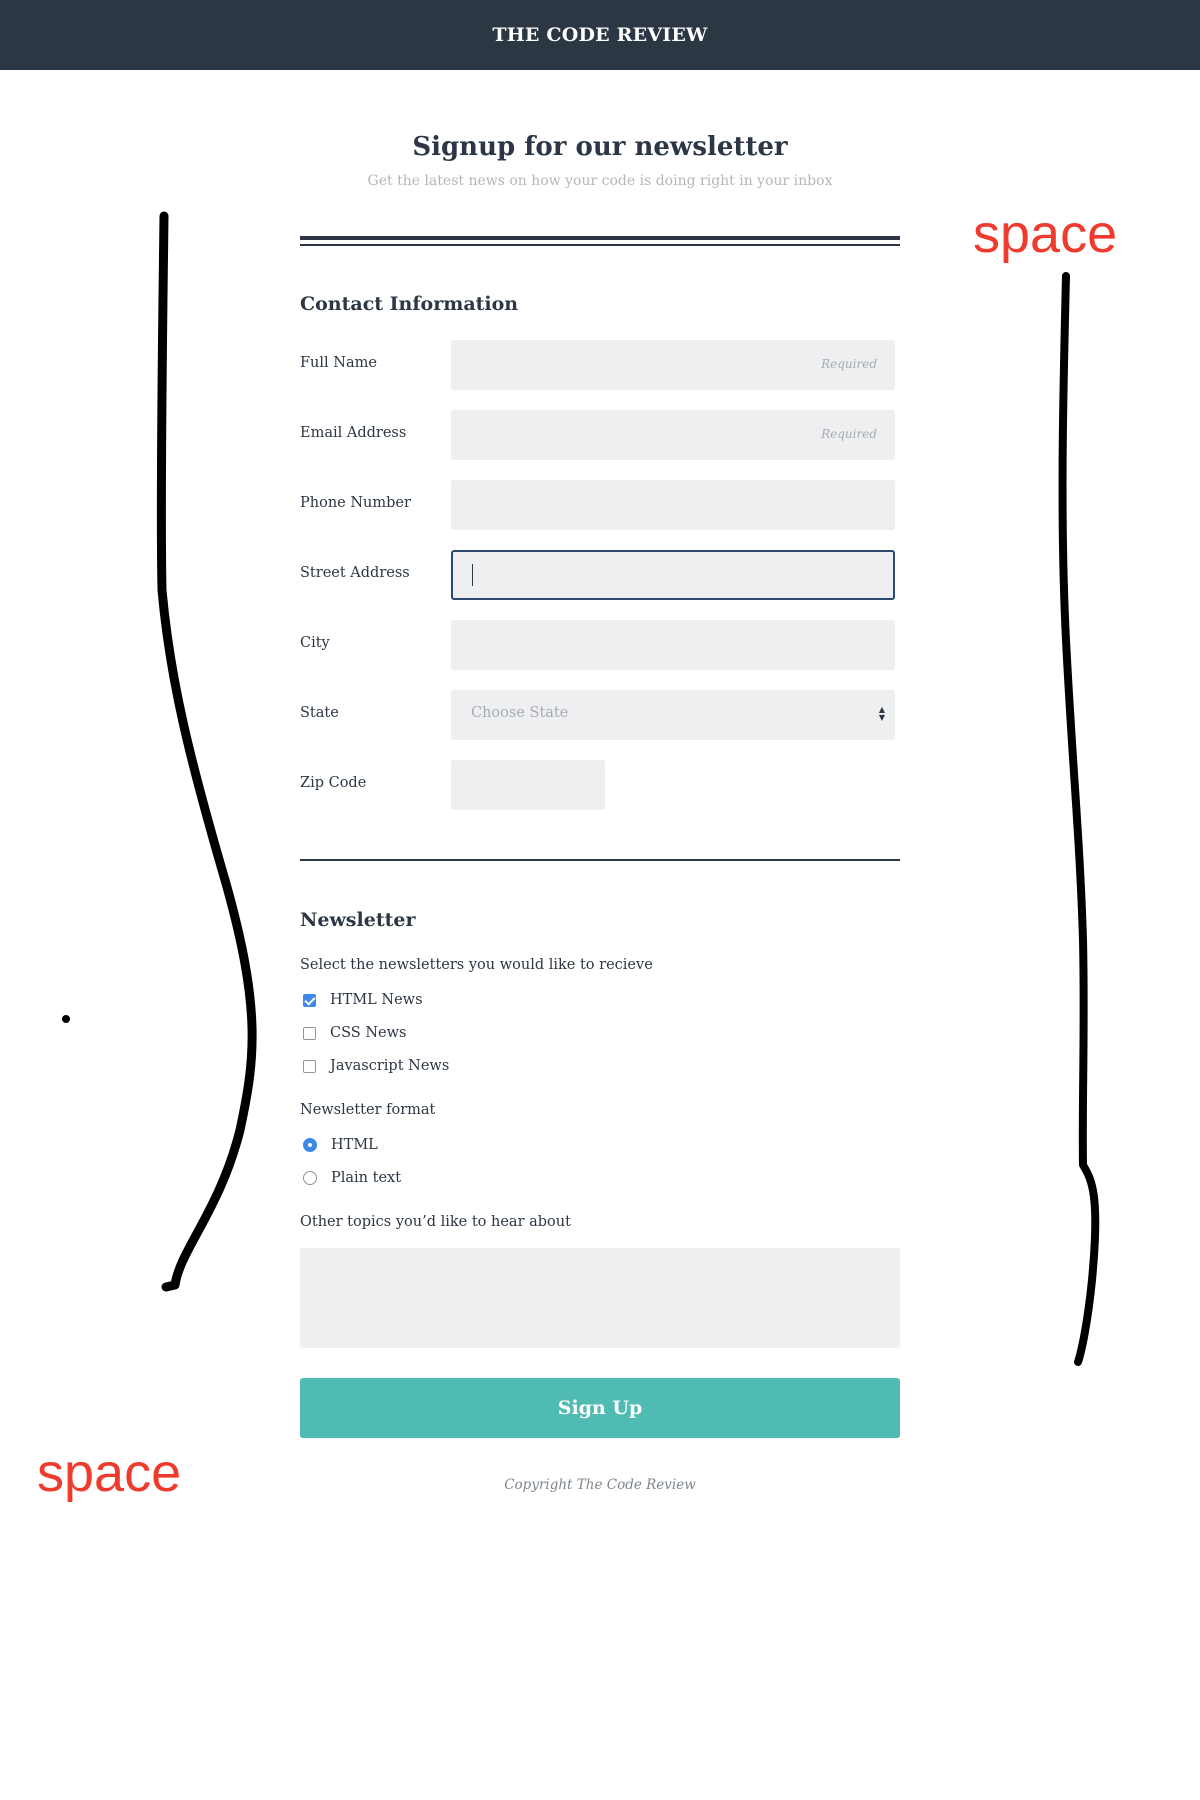 Image resolution: width=1200 pixels, height=1800 pixels. I want to click on checkbox-label-javascript-news: Javascript News, so click(390, 1066).